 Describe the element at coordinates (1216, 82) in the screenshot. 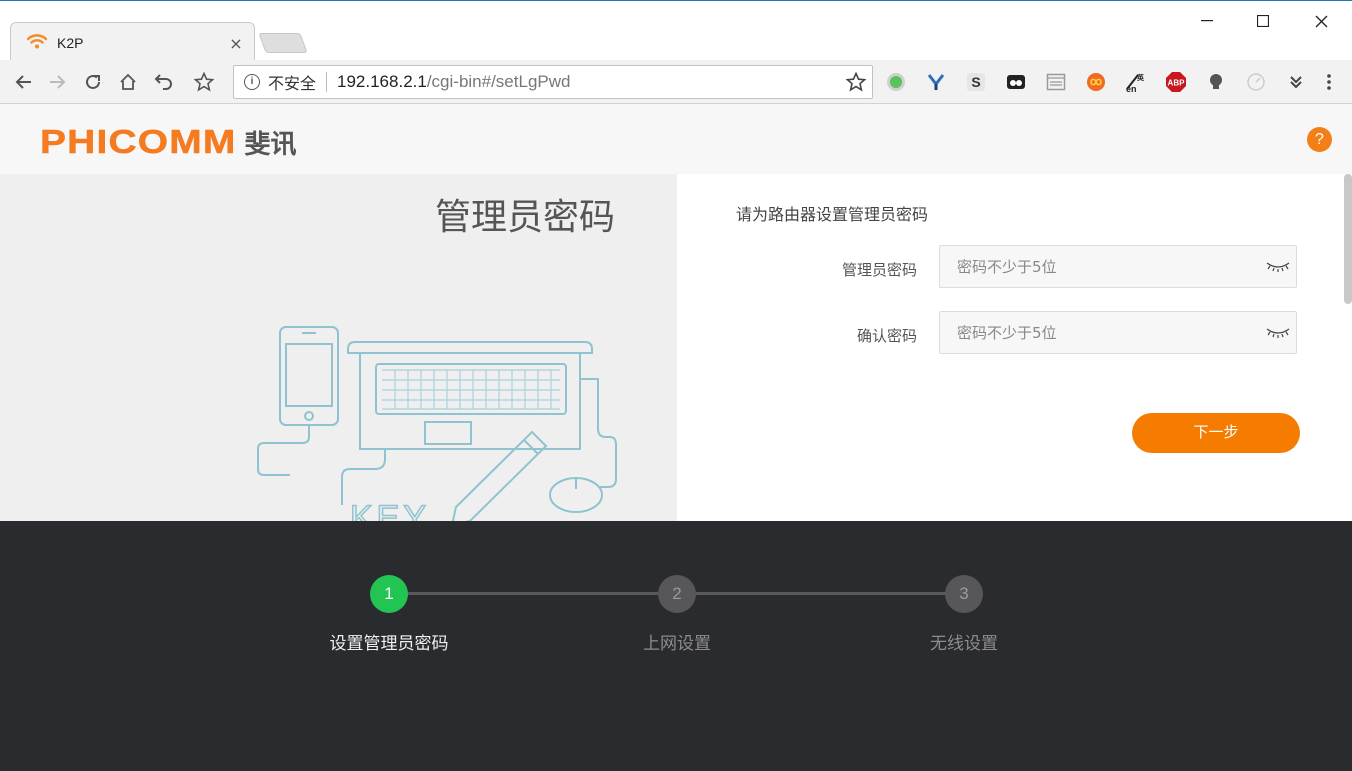

I see `lightbulb-extension-icon` at that location.